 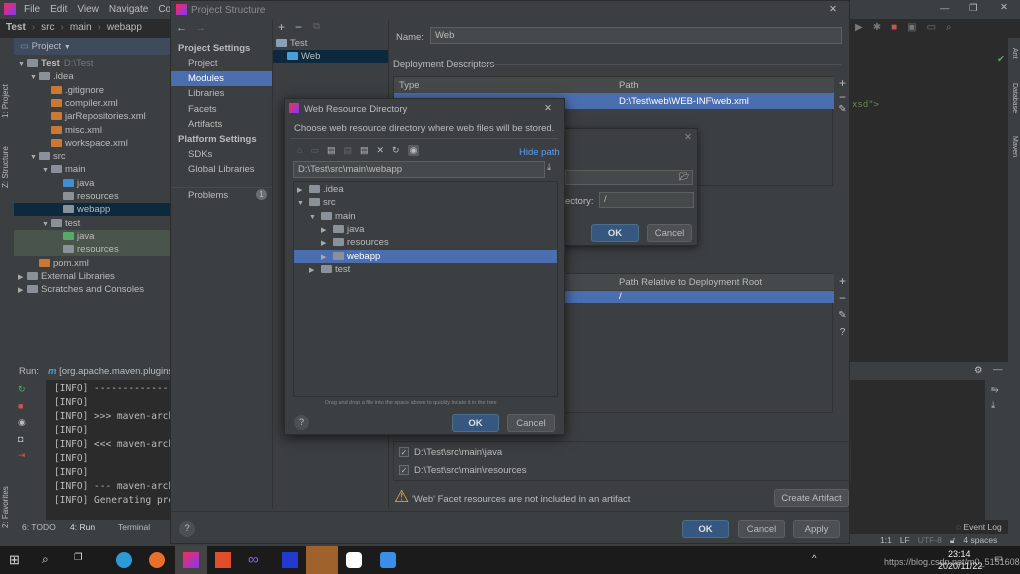 What do you see at coordinates (998, 558) in the screenshot?
I see `notification-icon: ▭` at bounding box center [998, 558].